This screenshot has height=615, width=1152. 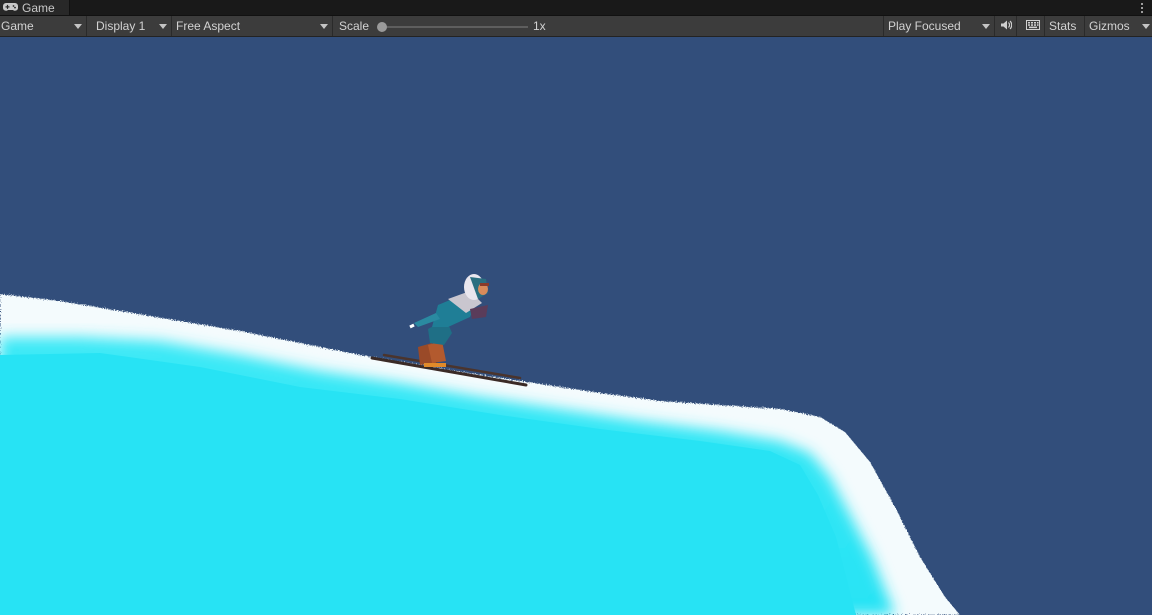 What do you see at coordinates (17, 26) in the screenshot?
I see `view-mode-label: Game` at bounding box center [17, 26].